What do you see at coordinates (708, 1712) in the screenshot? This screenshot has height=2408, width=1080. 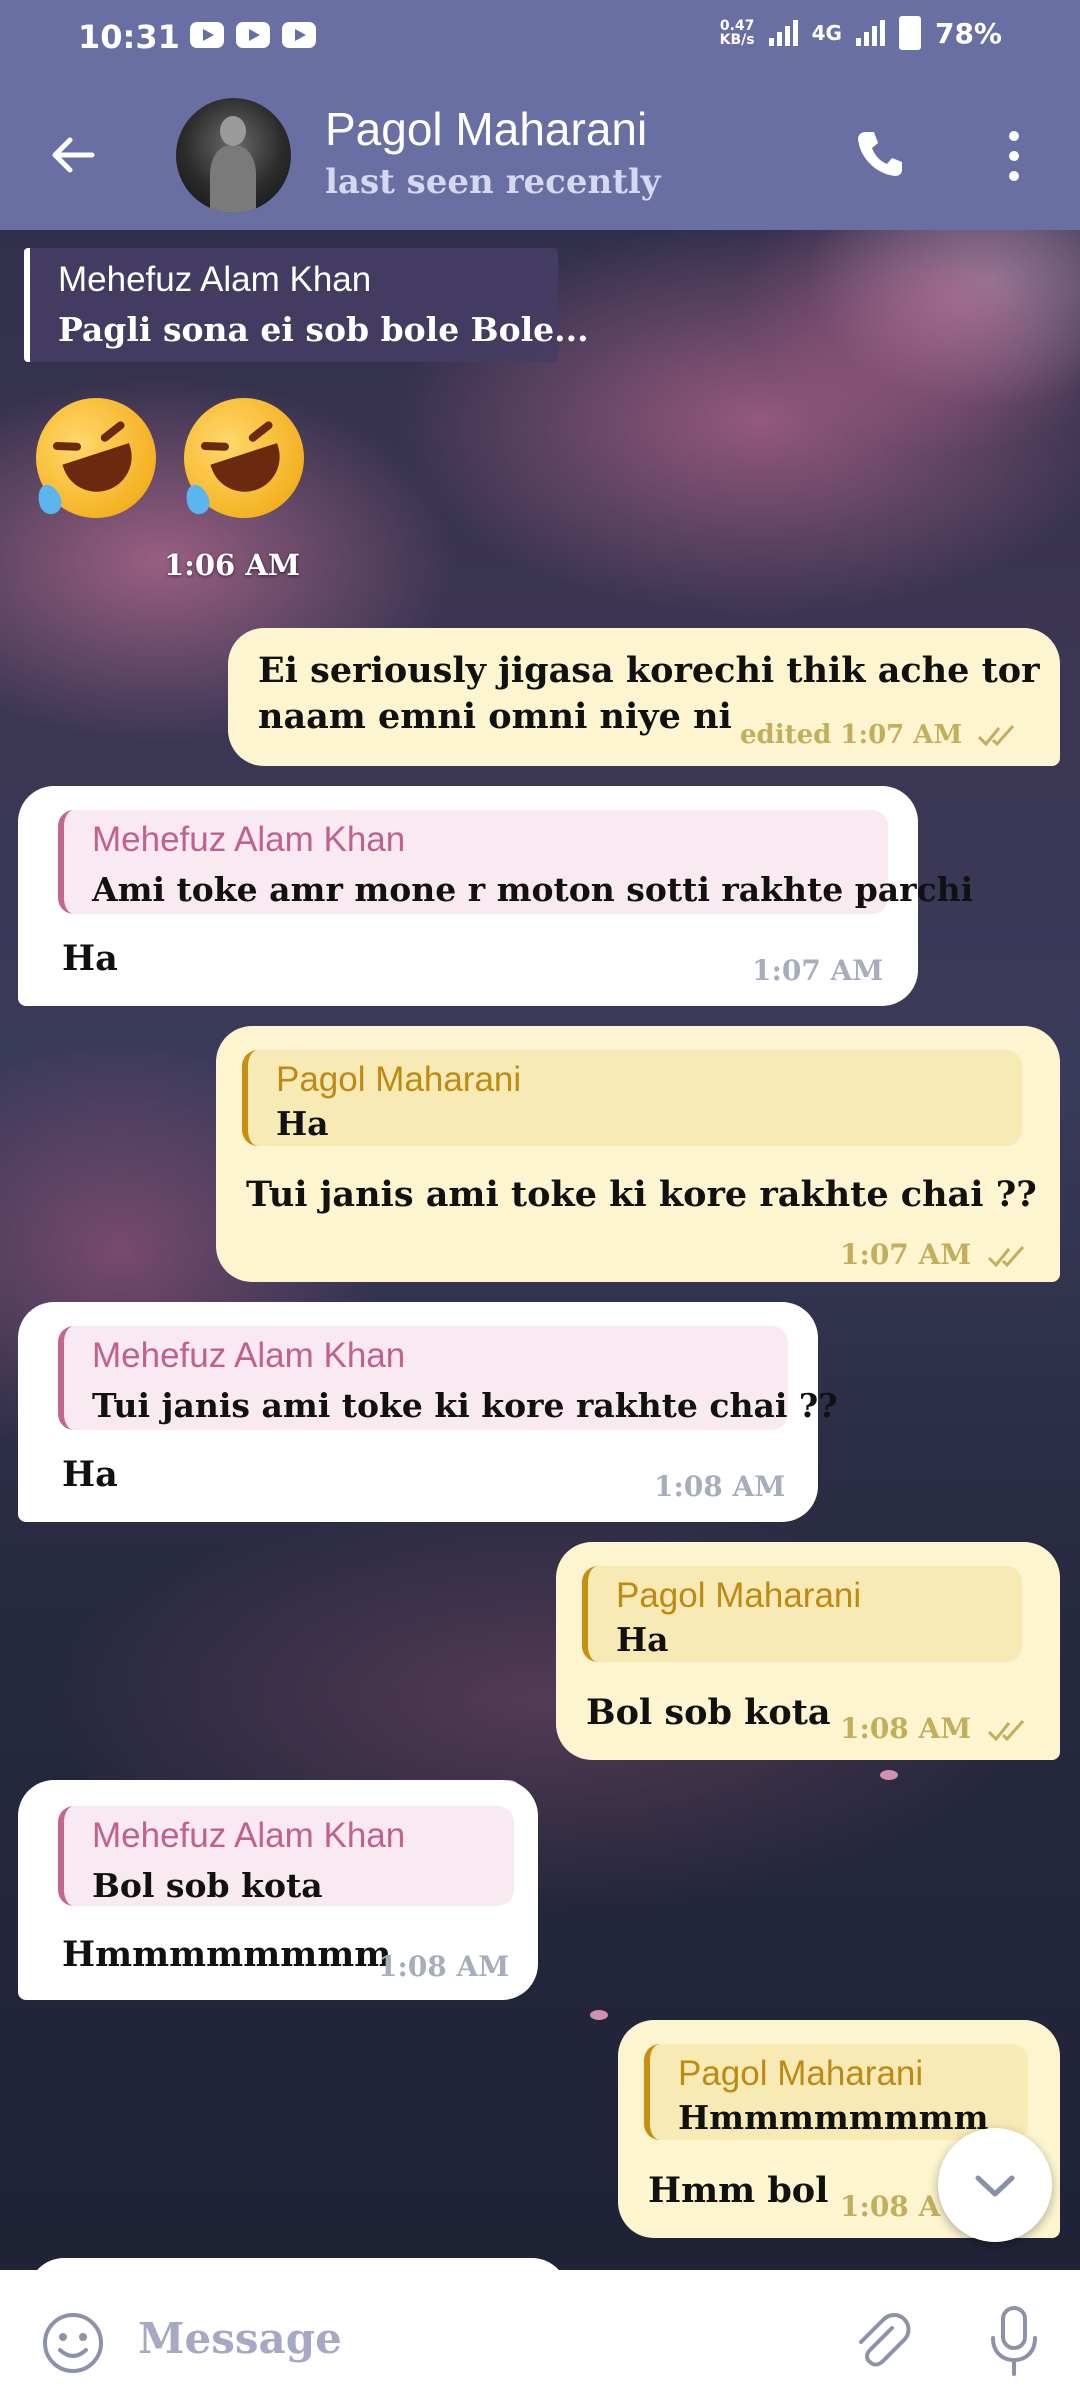 I see `message-text: Bol sob kota` at bounding box center [708, 1712].